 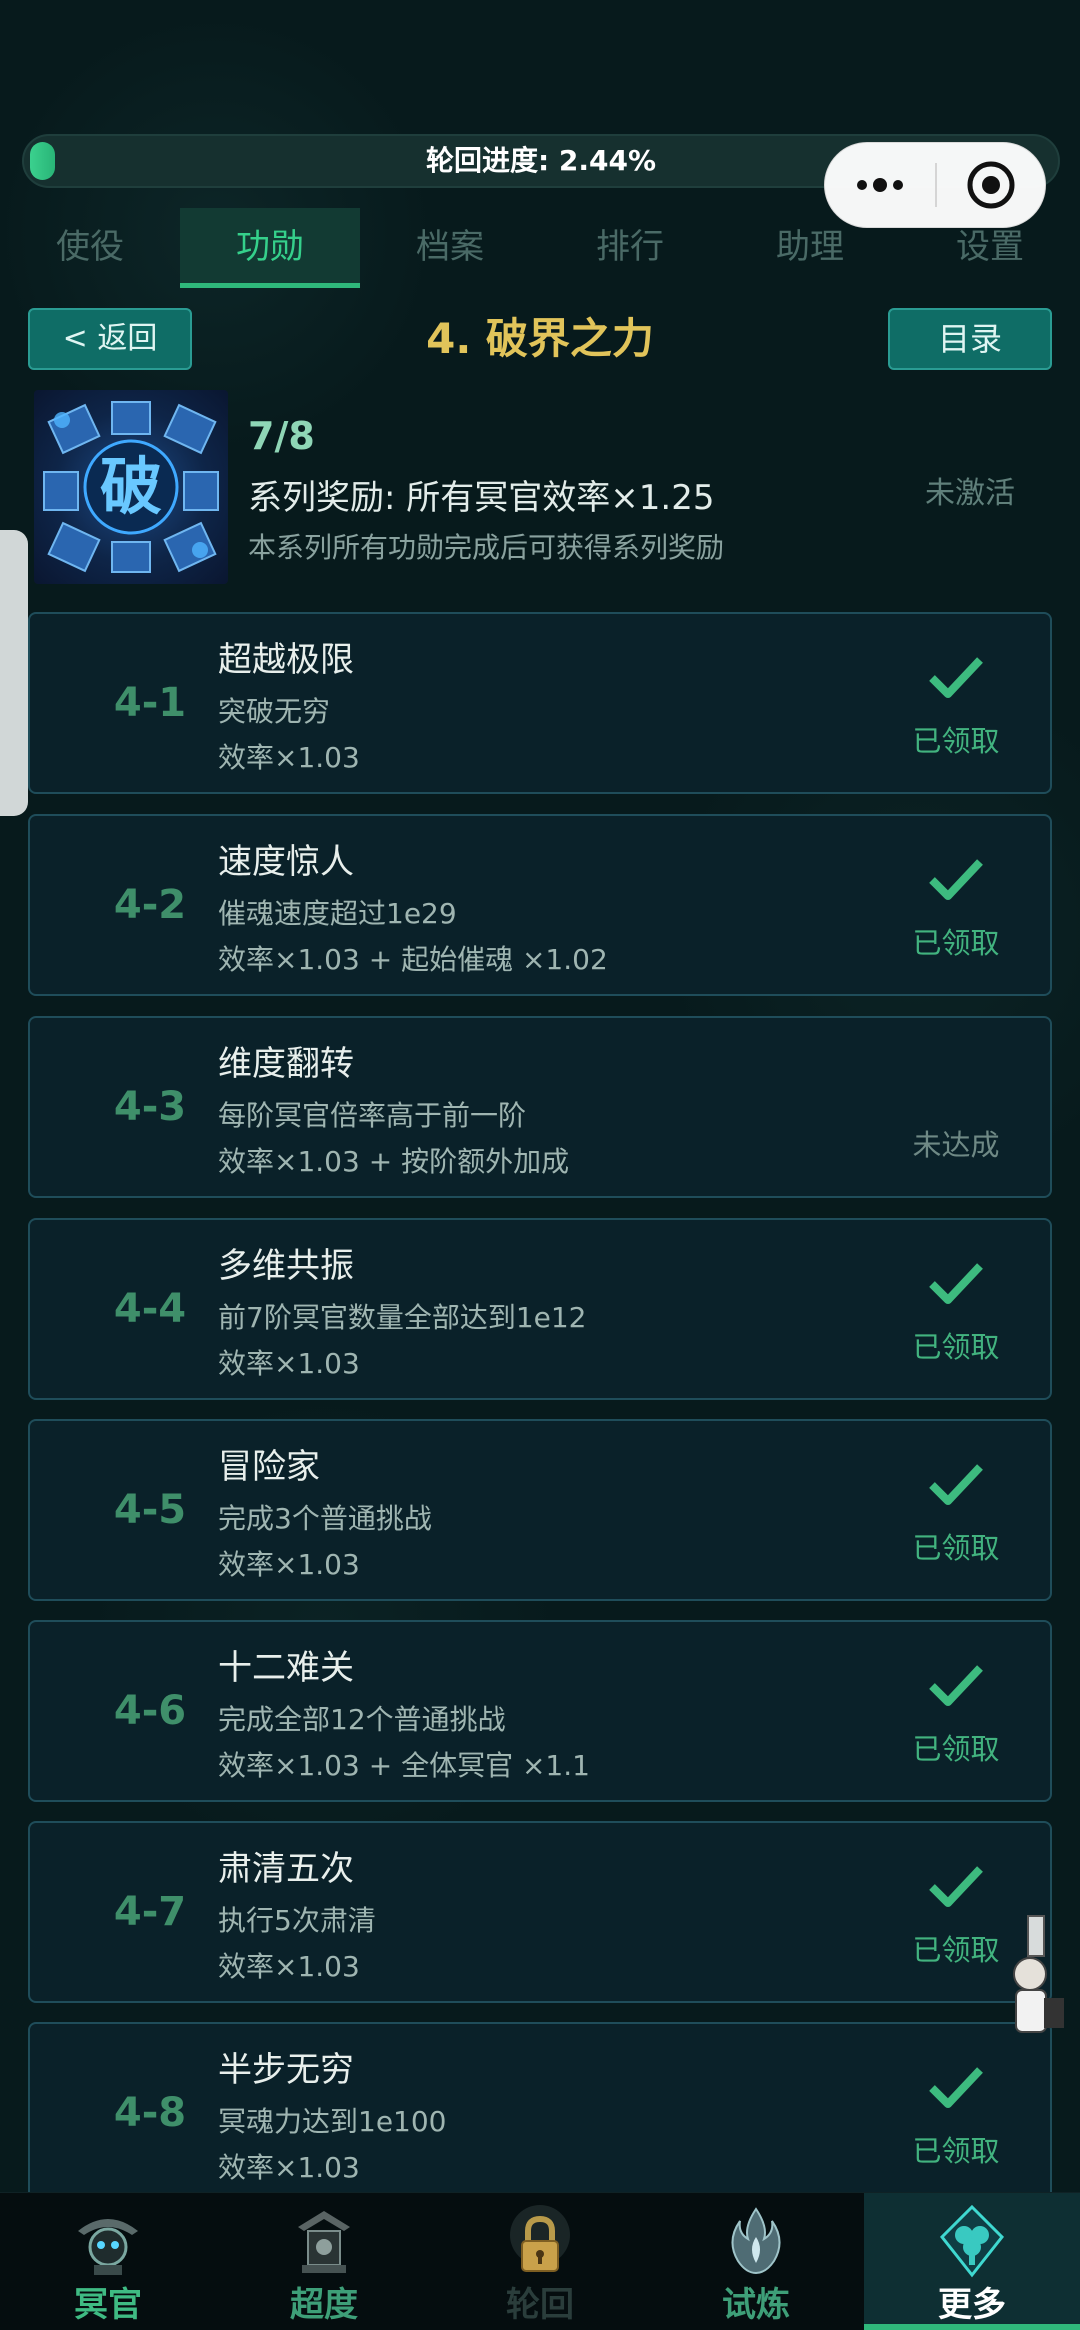 I want to click on achievement-card: 4-5 冒险家 完成3个普通挑战 效率×1.03 已领取, so click(x=540, y=1510).